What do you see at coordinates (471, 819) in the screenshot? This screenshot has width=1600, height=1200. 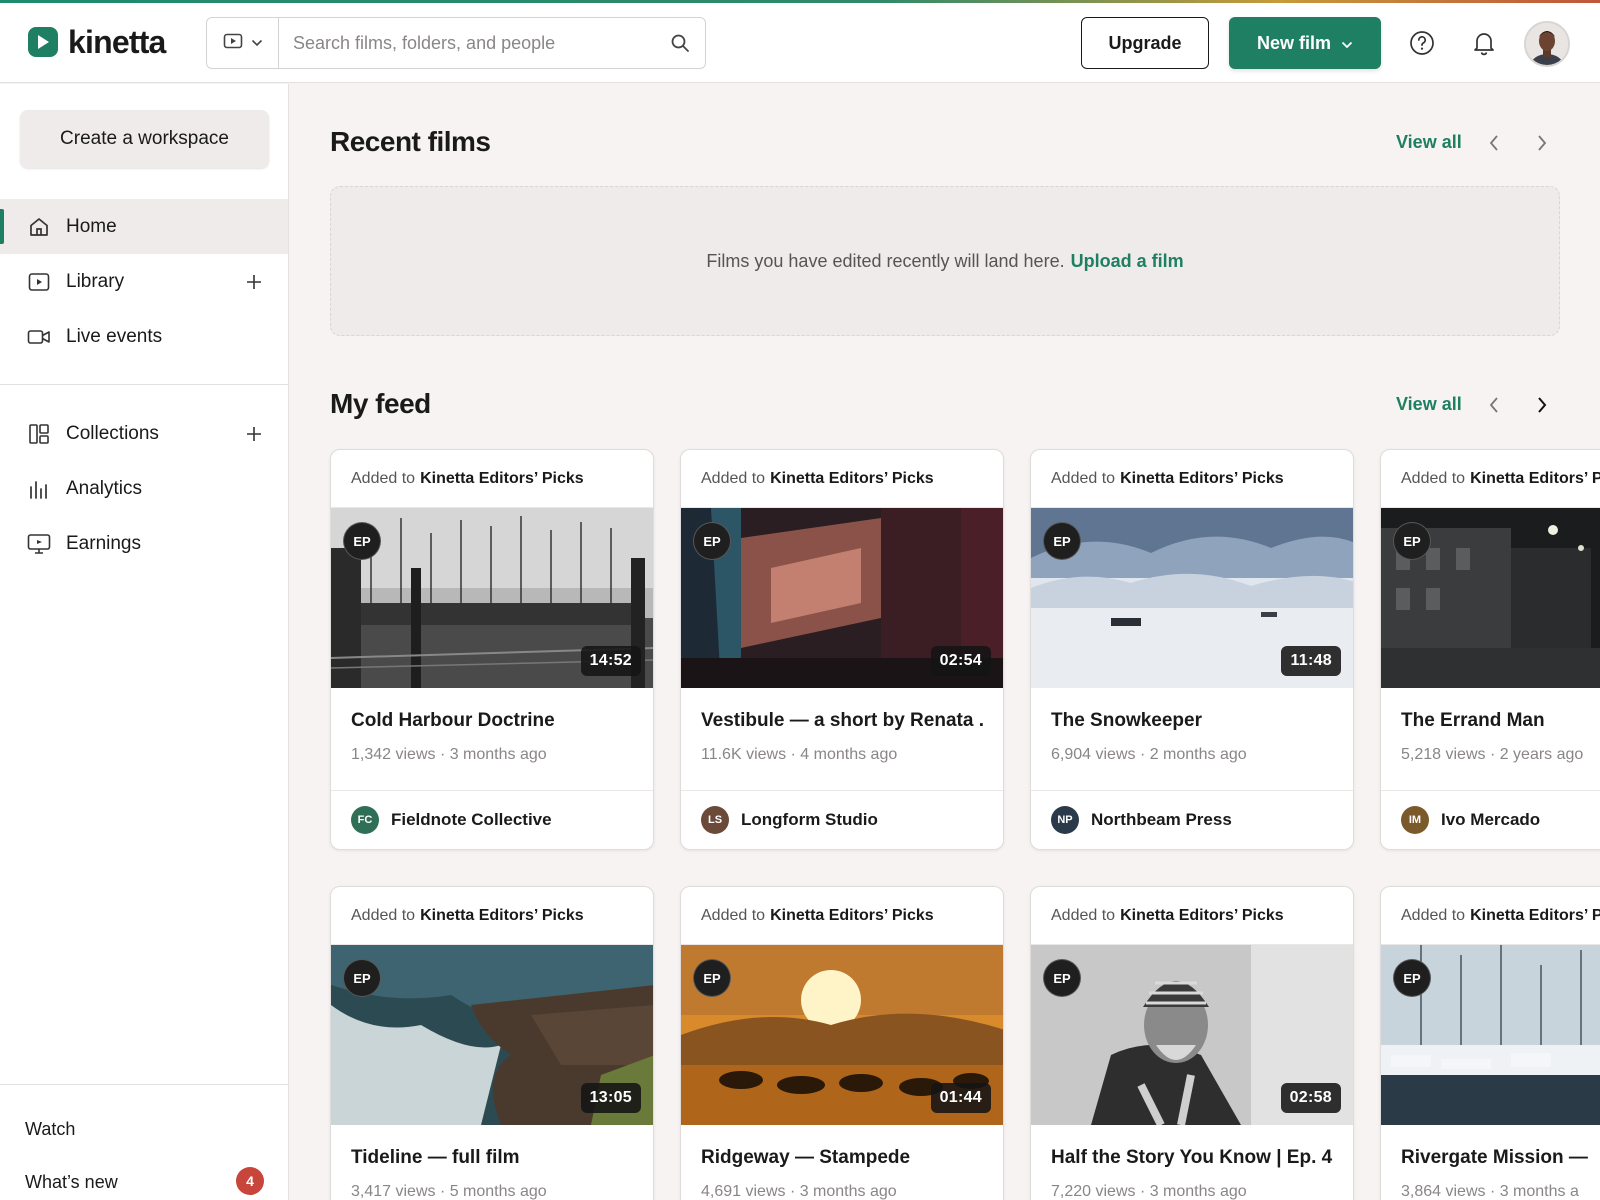 I see `author-name: Fieldnote Collective` at bounding box center [471, 819].